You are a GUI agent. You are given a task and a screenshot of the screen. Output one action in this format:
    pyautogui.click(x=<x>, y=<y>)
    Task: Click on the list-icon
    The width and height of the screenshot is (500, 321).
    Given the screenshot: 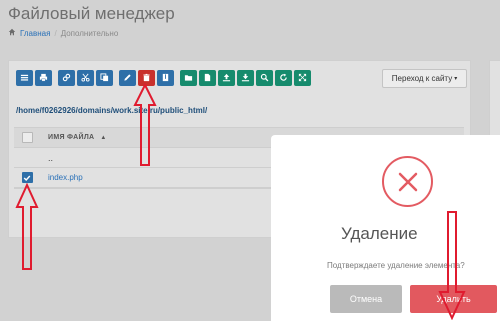 What is the action you would take?
    pyautogui.click(x=24, y=78)
    